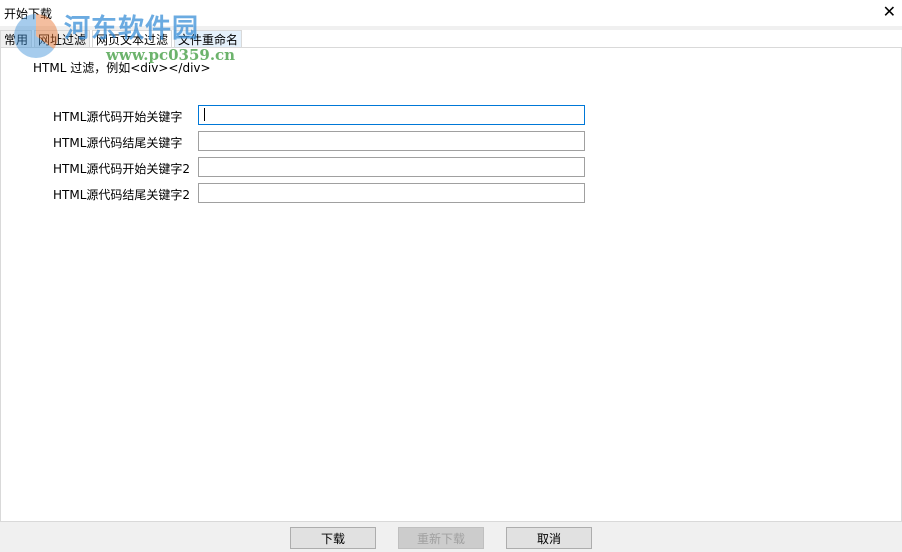 This screenshot has width=902, height=552. Describe the element at coordinates (333, 538) in the screenshot. I see `download-button: 下载` at that location.